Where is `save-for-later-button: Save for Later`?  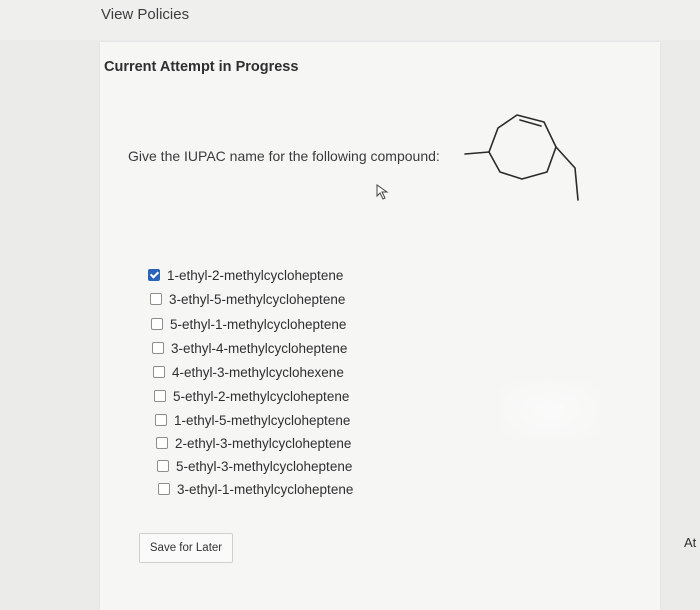
save-for-later-button: Save for Later is located at coordinates (186, 548).